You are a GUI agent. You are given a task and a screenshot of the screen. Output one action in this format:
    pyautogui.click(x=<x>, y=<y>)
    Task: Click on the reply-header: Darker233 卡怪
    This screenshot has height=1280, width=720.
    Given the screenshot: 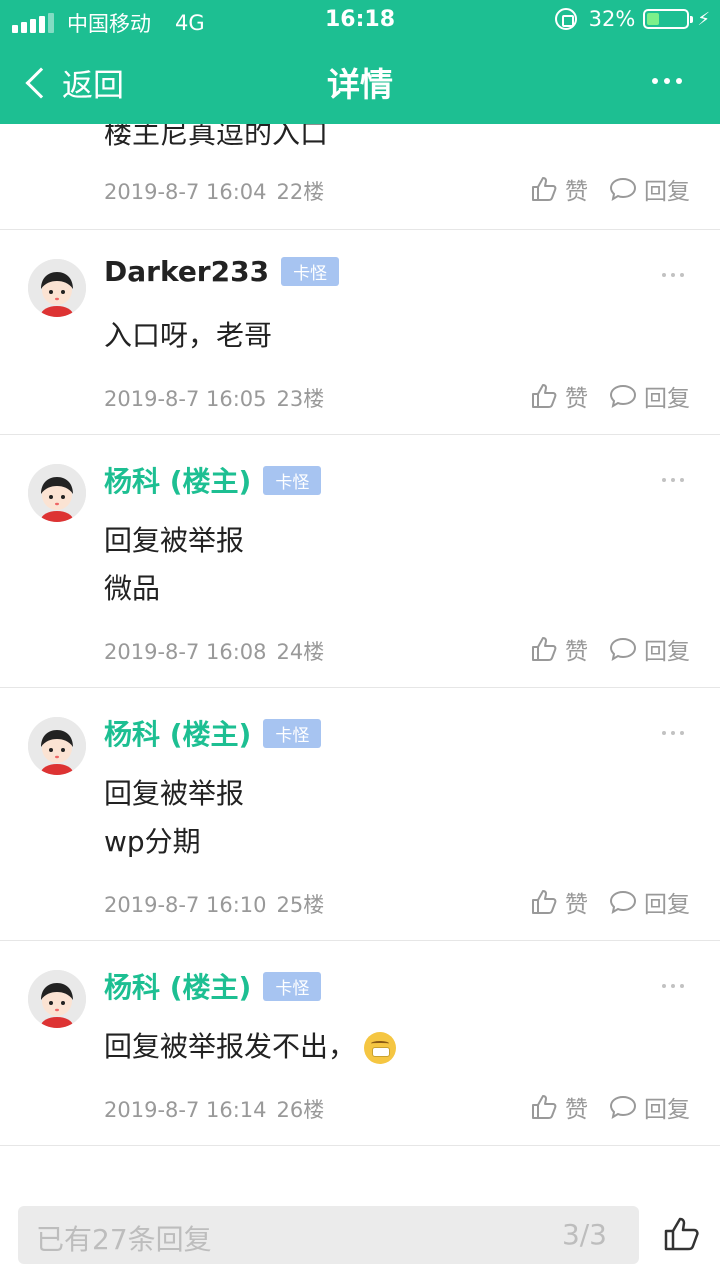 What is the action you would take?
    pyautogui.click(x=222, y=271)
    